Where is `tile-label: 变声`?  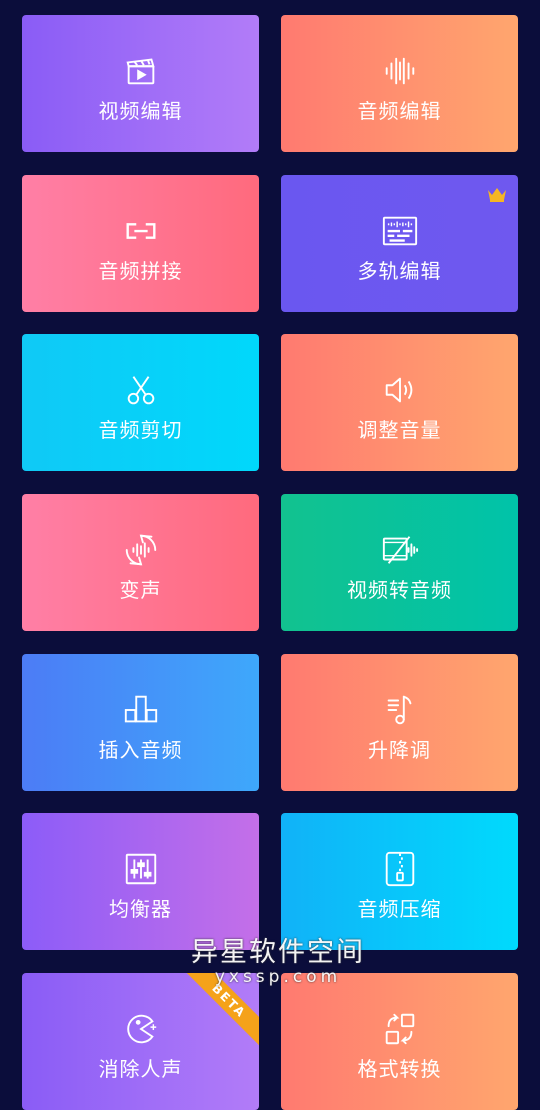 tile-label: 变声 is located at coordinates (140, 590).